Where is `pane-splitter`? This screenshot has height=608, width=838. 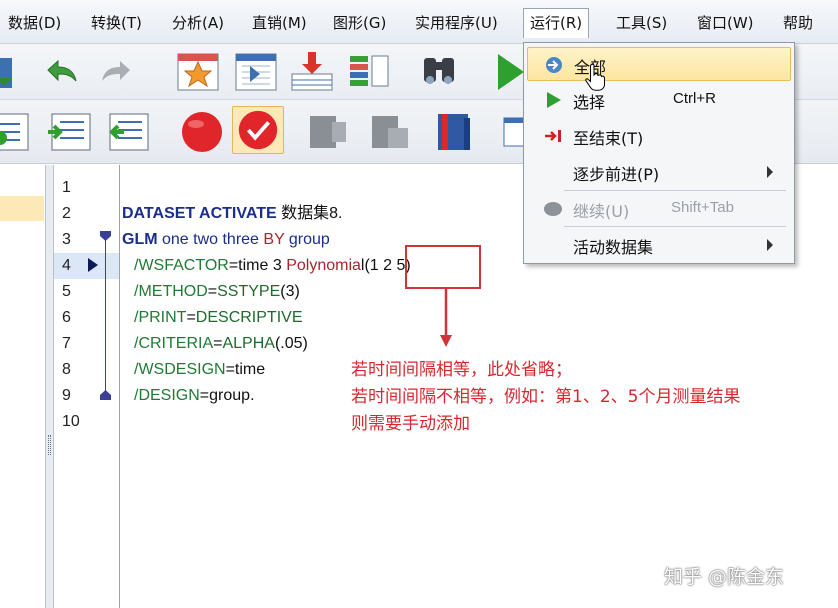 pane-splitter is located at coordinates (50, 386).